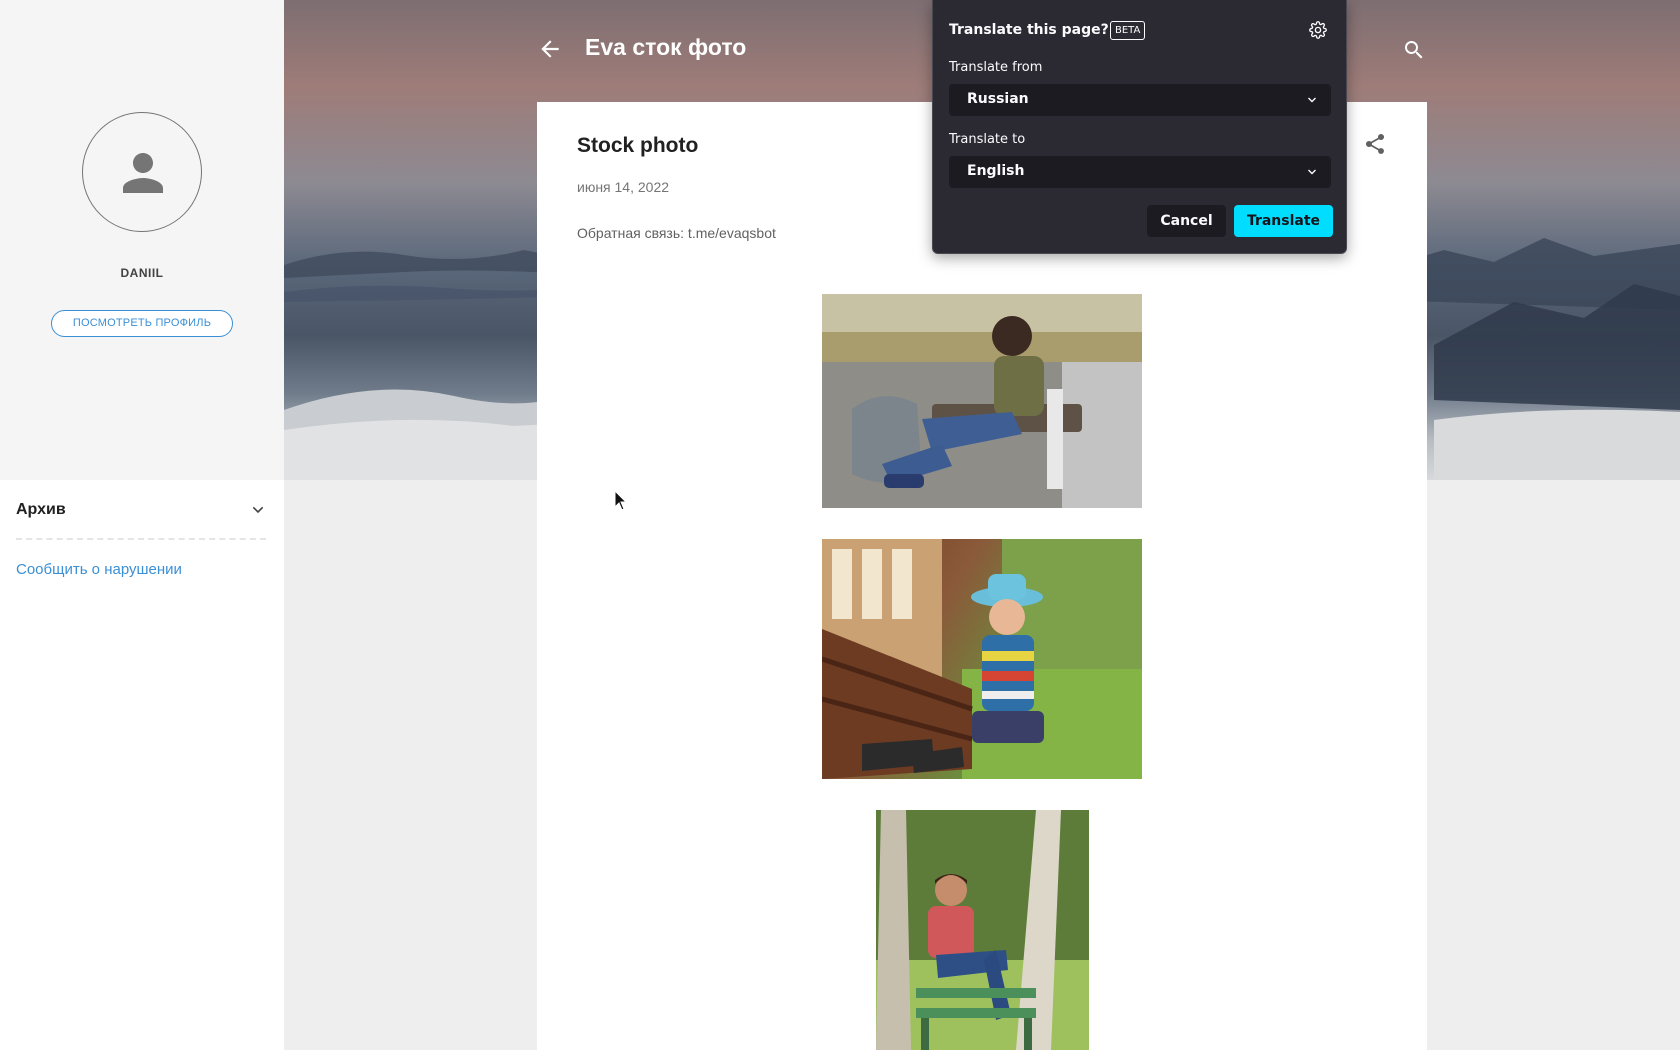 The image size is (1680, 1050). Describe the element at coordinates (987, 139) in the screenshot. I see `translate-to-label: Translate to` at that location.